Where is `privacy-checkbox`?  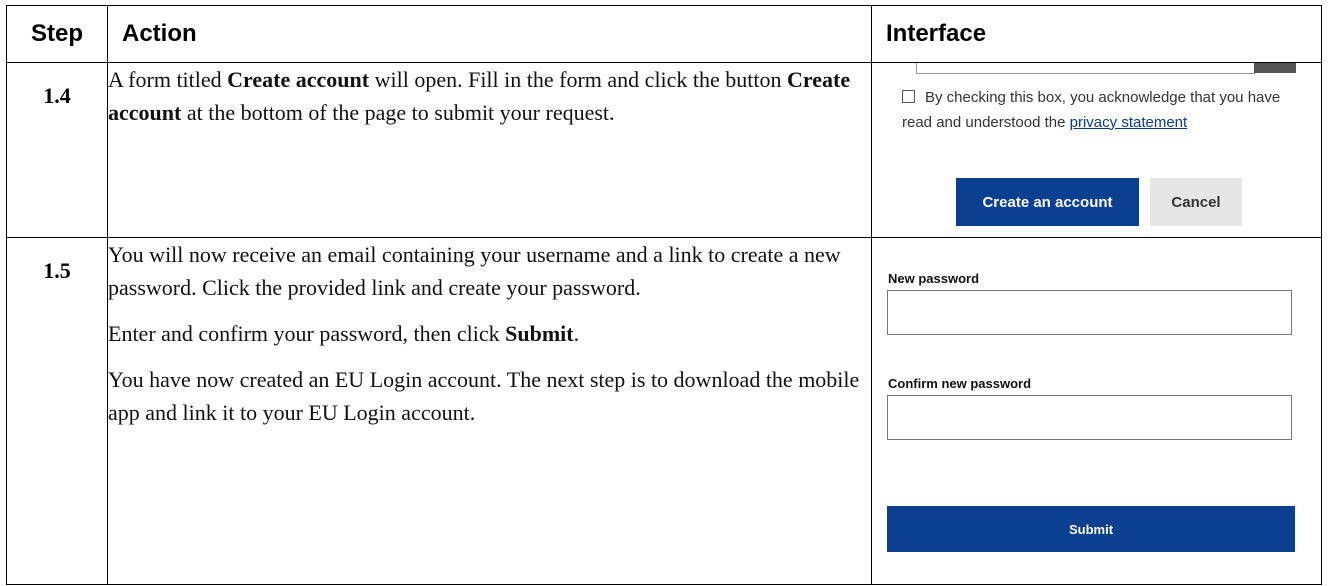 privacy-checkbox is located at coordinates (908, 96).